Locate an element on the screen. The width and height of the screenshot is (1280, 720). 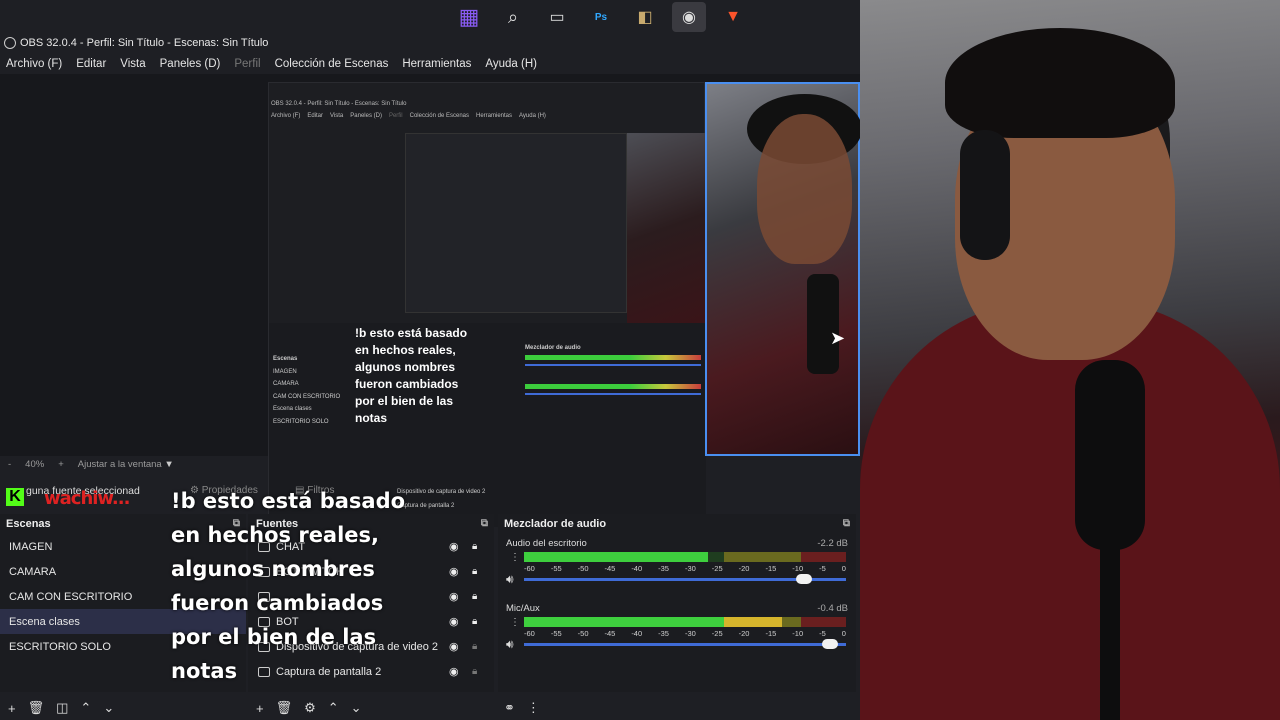
nested-overlay-line: en hechos reales, is located at coordinates (405, 350).